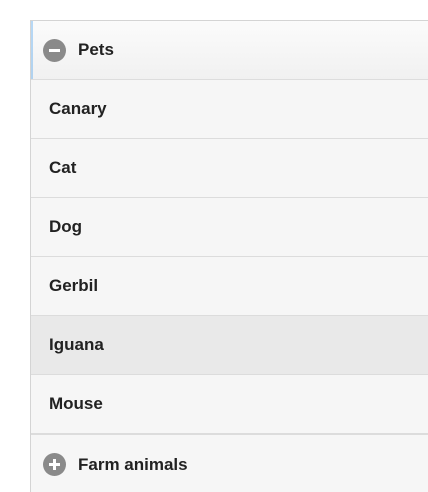 The image size is (428, 492). I want to click on list-item-mouse: Mouse, so click(229, 404).